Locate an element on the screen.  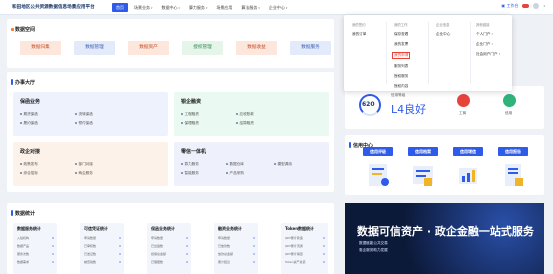
workbench-button: ▣ 工作台 is located at coordinates (509, 6).